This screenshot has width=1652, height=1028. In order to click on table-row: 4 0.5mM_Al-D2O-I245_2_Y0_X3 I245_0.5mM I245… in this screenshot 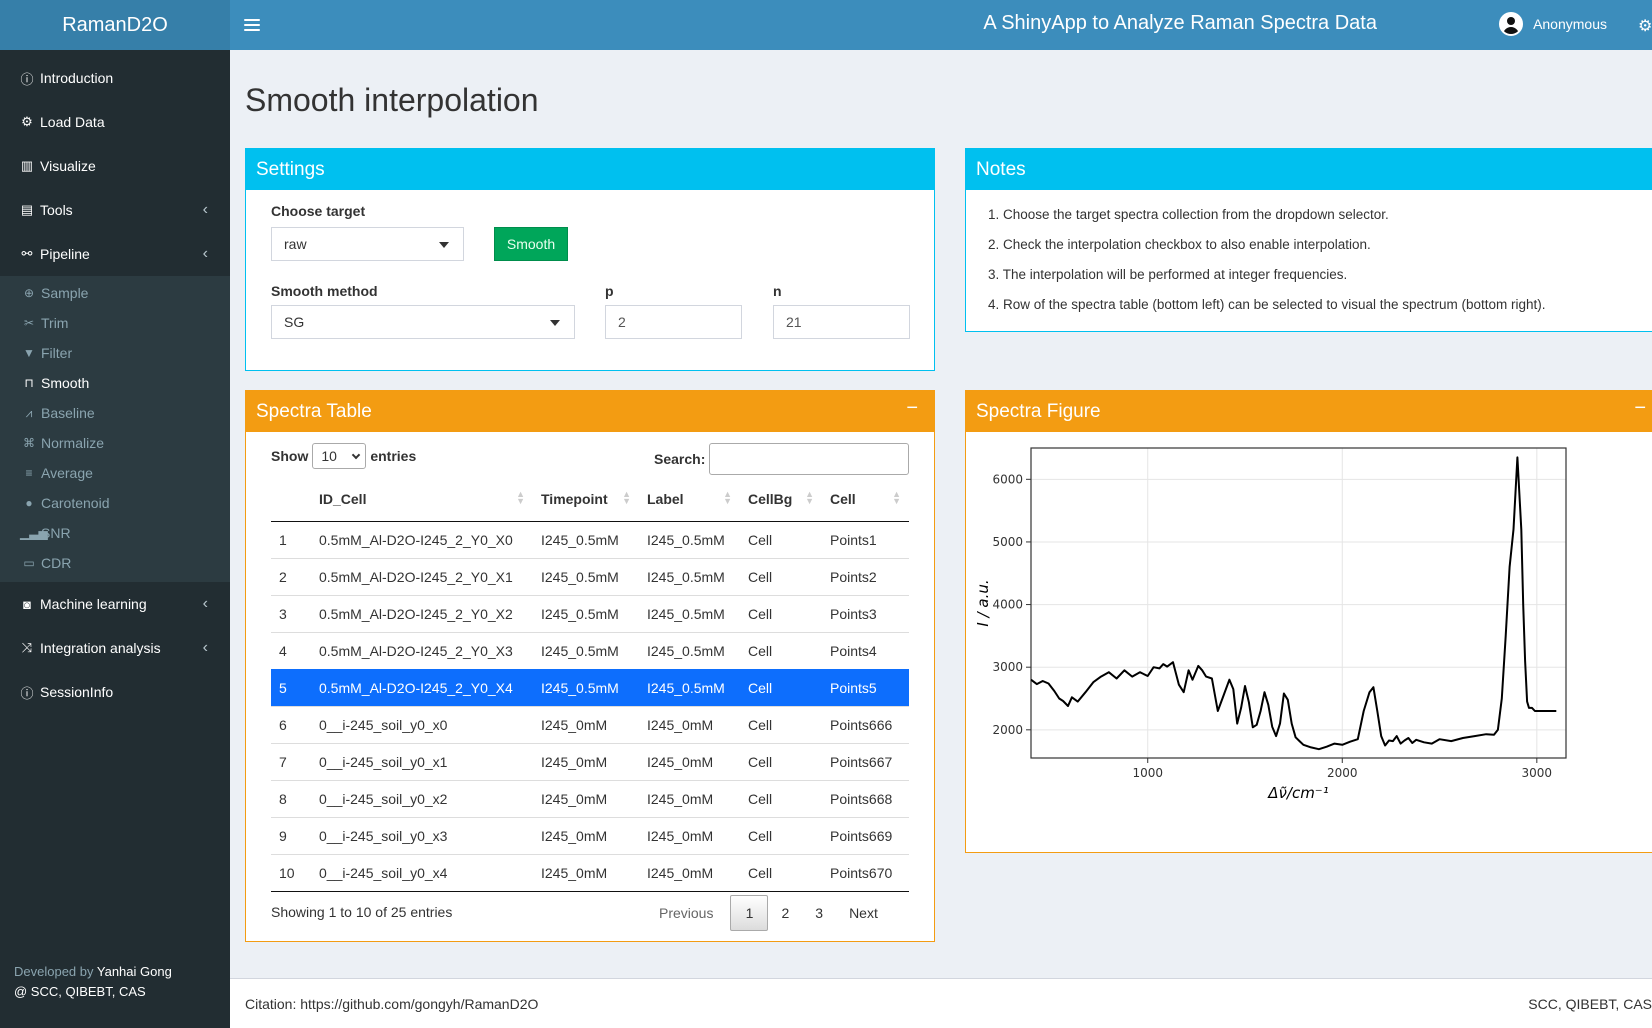, I will do `click(590, 650)`.